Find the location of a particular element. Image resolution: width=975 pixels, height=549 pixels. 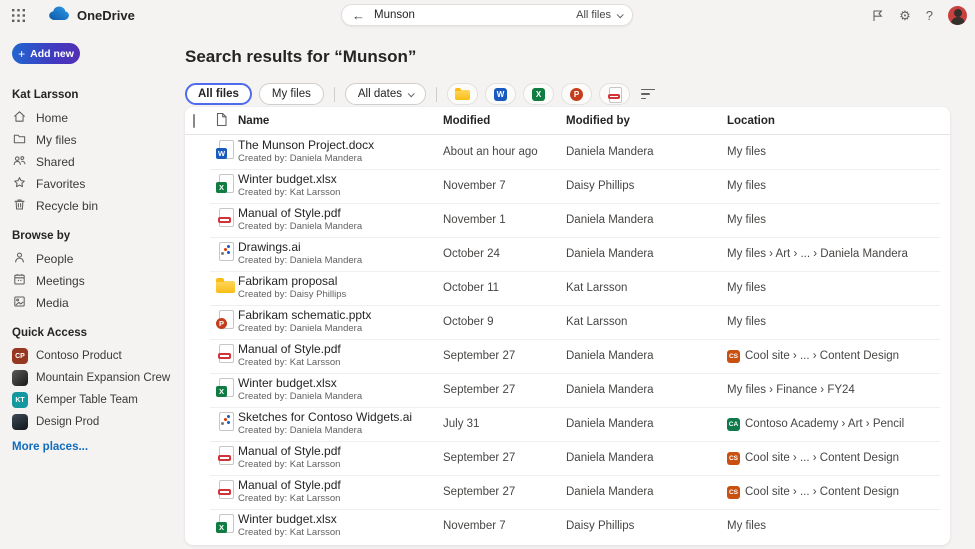

sidebar-item-favorites: Favorites is located at coordinates (94, 184).